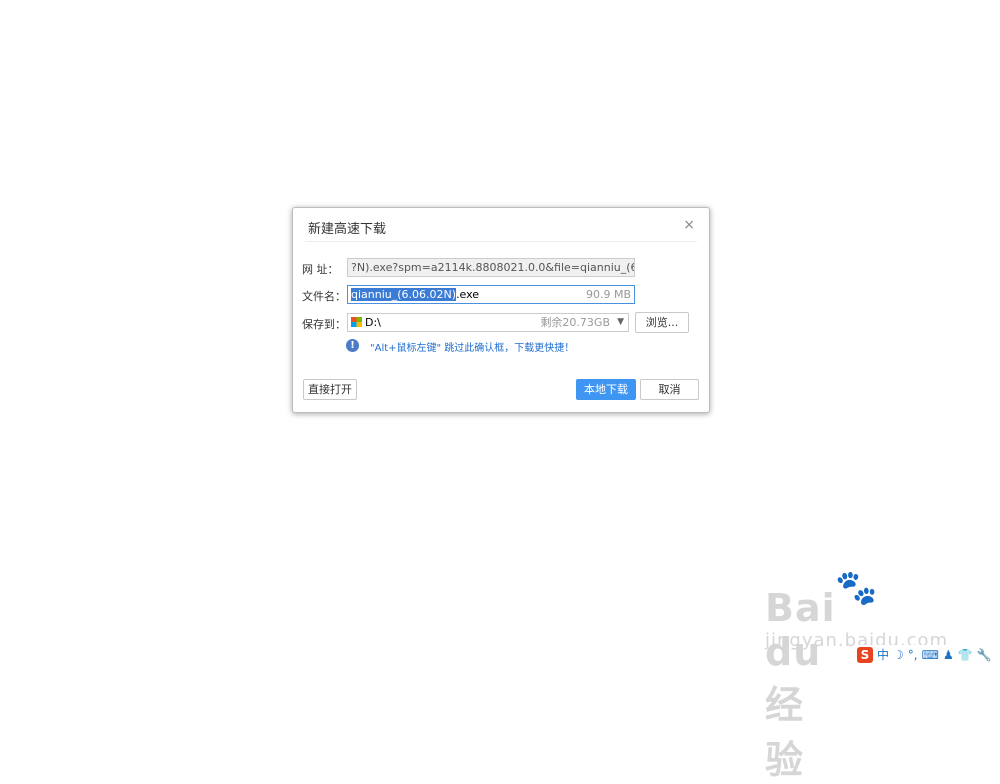  Describe the element at coordinates (965, 655) in the screenshot. I see `skin-icon: 👕` at that location.